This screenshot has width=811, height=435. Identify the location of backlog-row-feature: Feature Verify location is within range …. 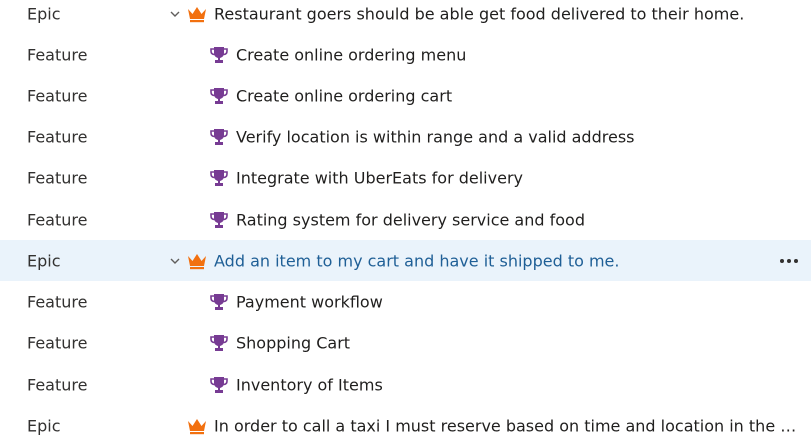
(405, 136).